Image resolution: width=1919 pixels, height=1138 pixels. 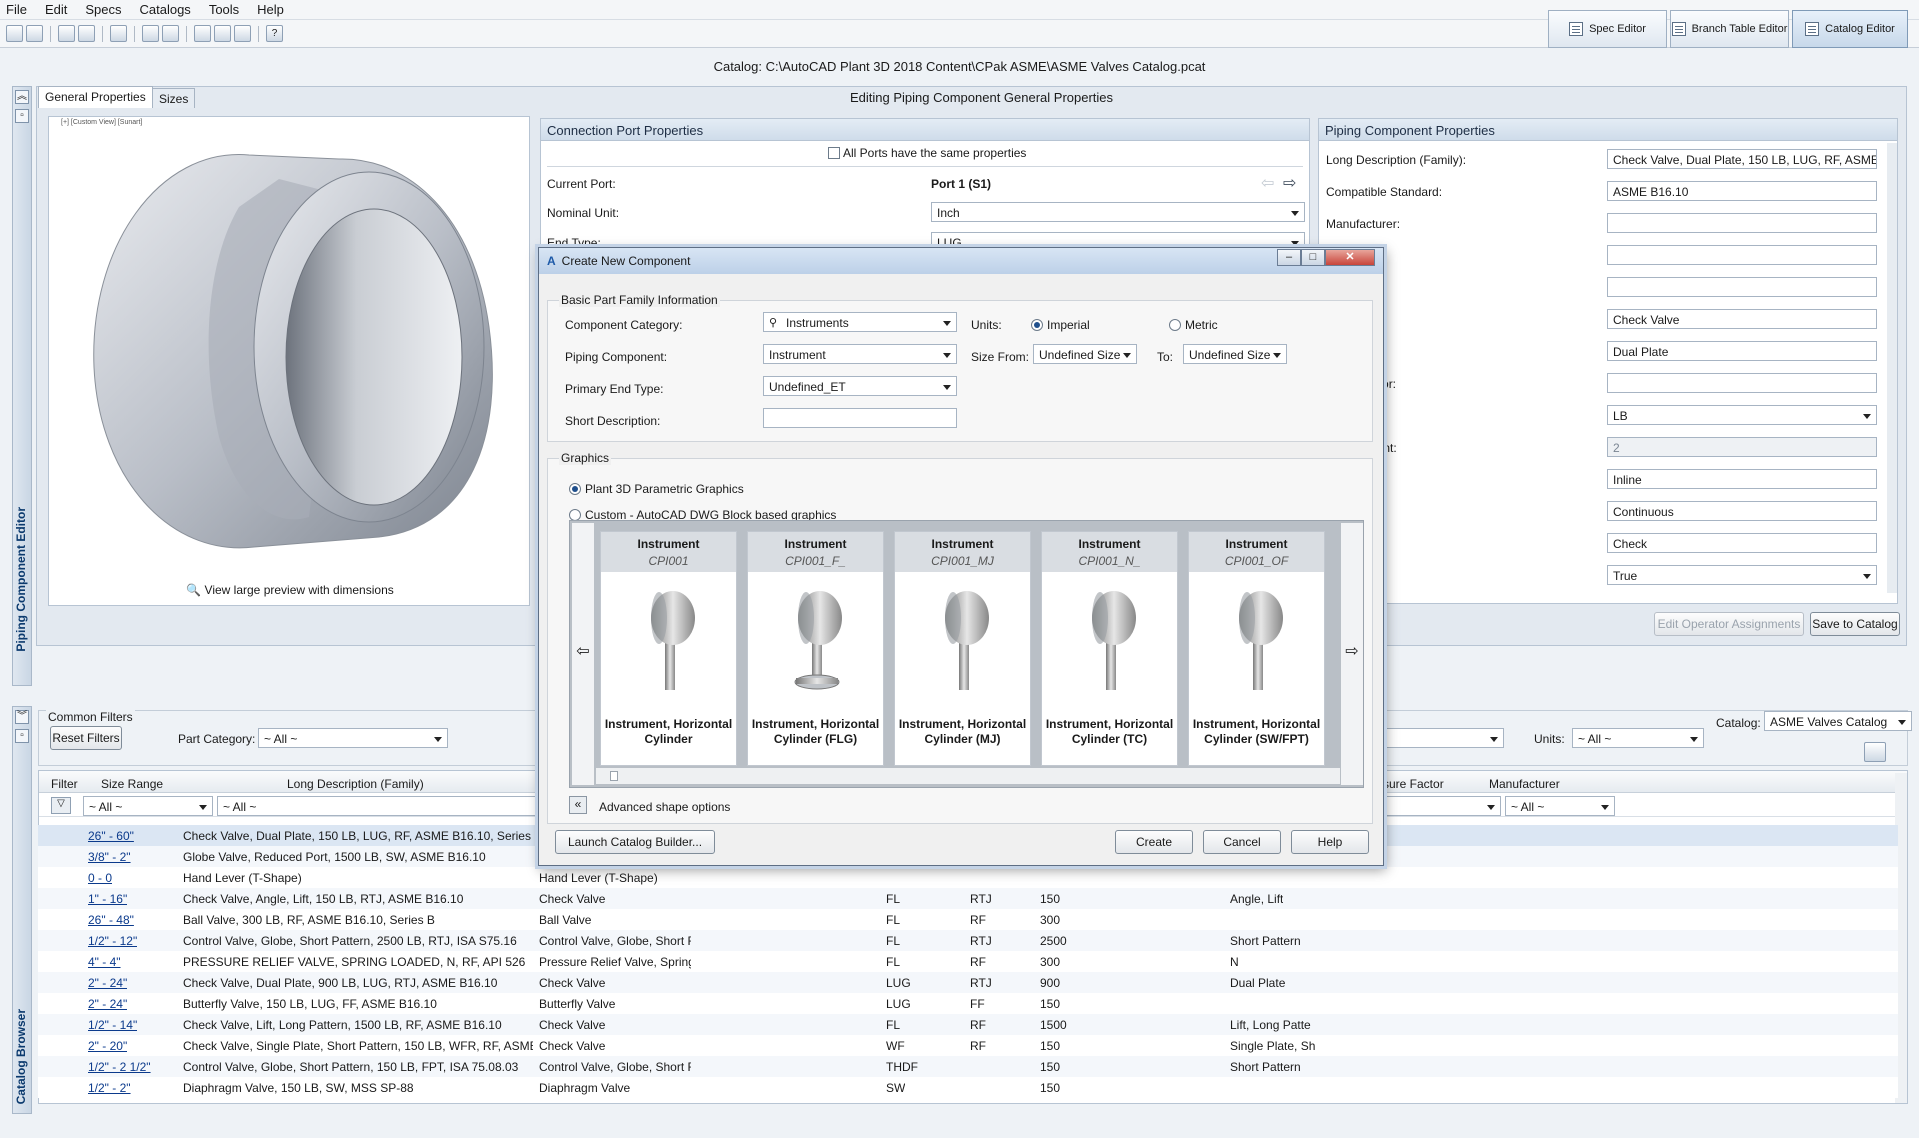 What do you see at coordinates (1892, 368) in the screenshot?
I see `properties-scrollbar` at bounding box center [1892, 368].